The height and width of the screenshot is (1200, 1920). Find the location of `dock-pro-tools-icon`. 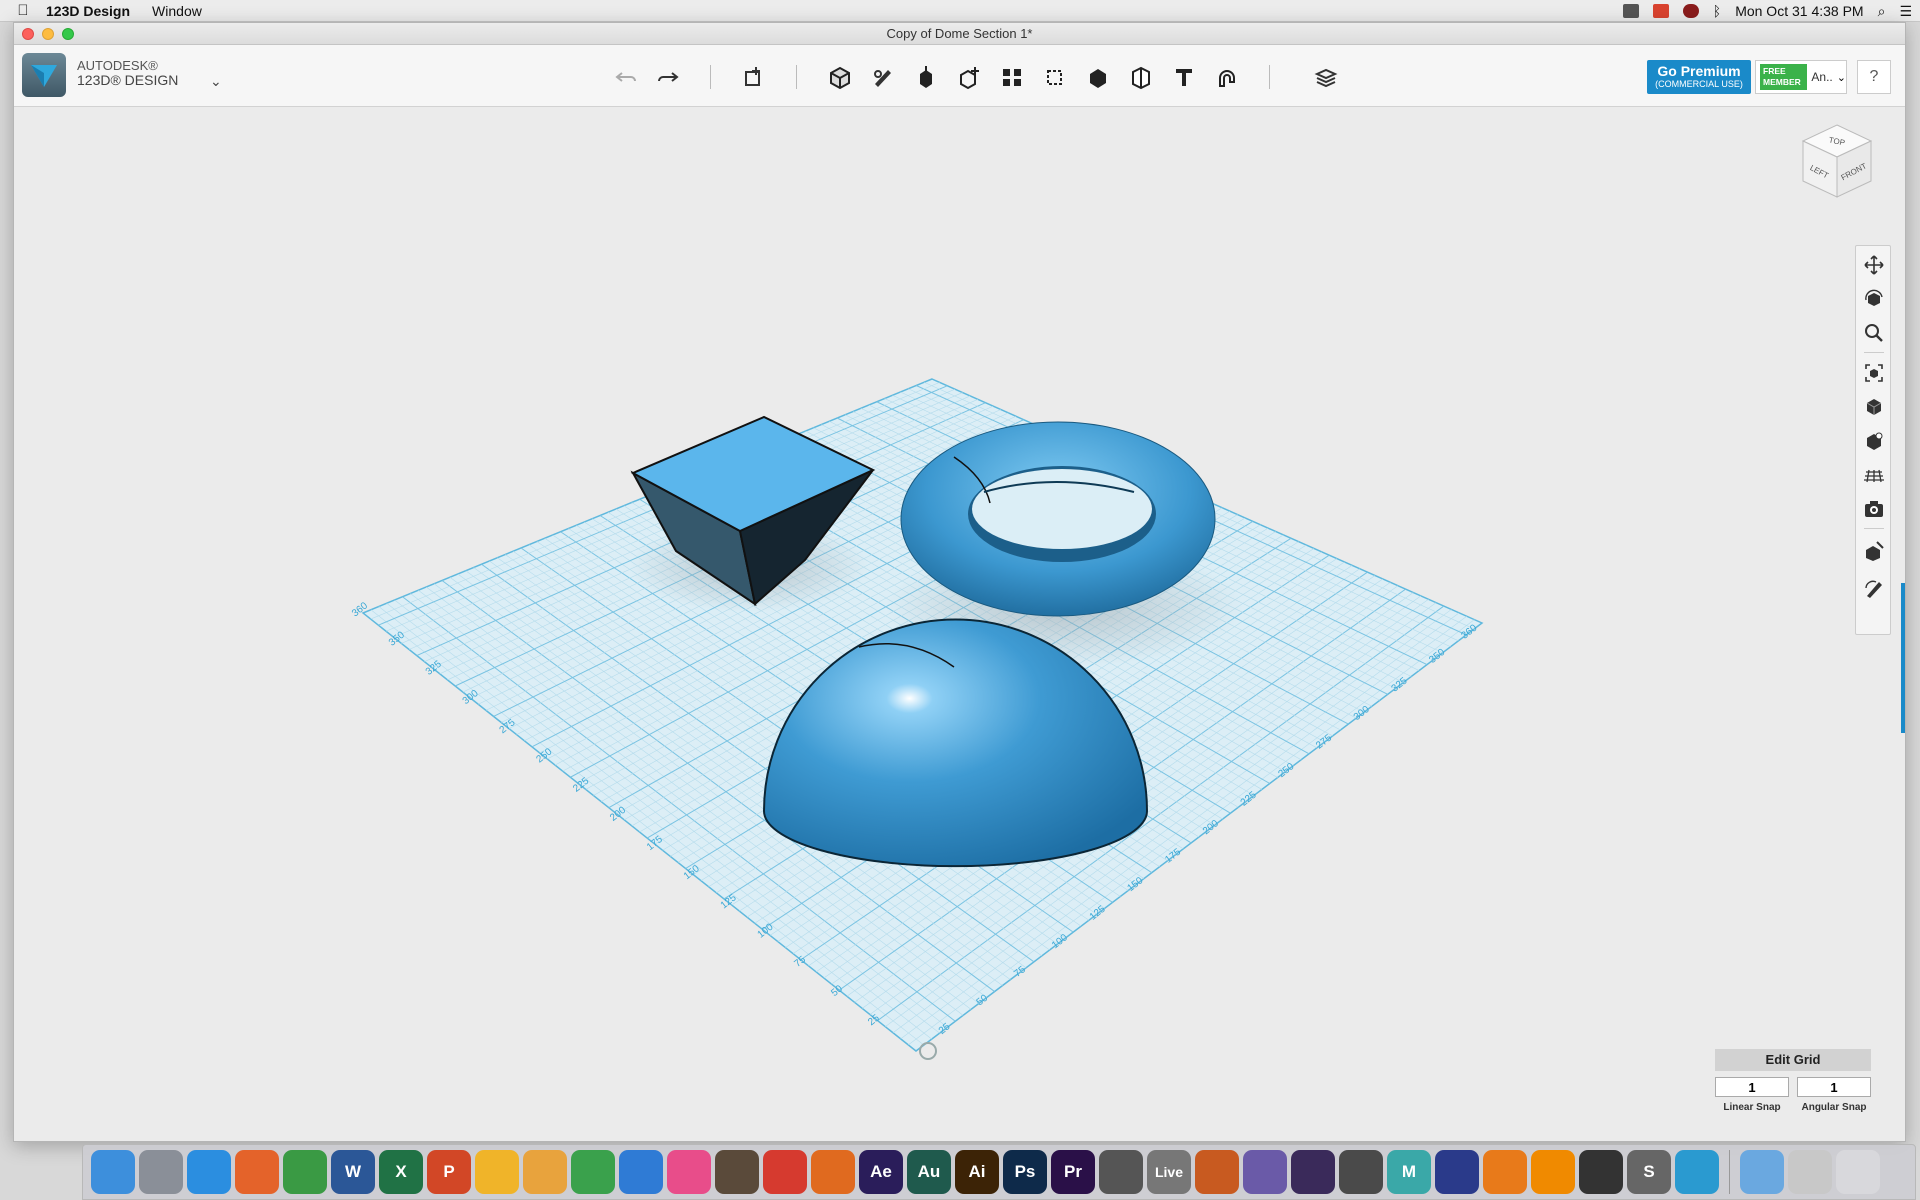

dock-pro-tools-icon is located at coordinates (1313, 1172).